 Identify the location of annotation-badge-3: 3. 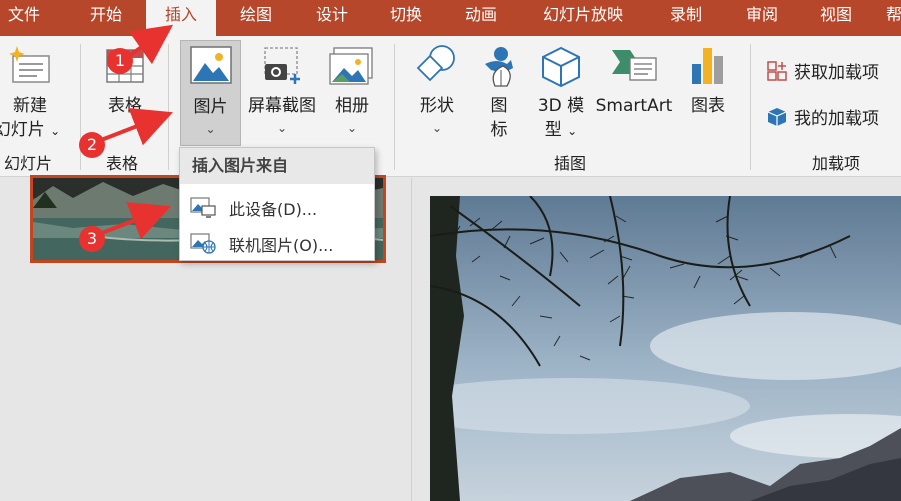
(92, 239).